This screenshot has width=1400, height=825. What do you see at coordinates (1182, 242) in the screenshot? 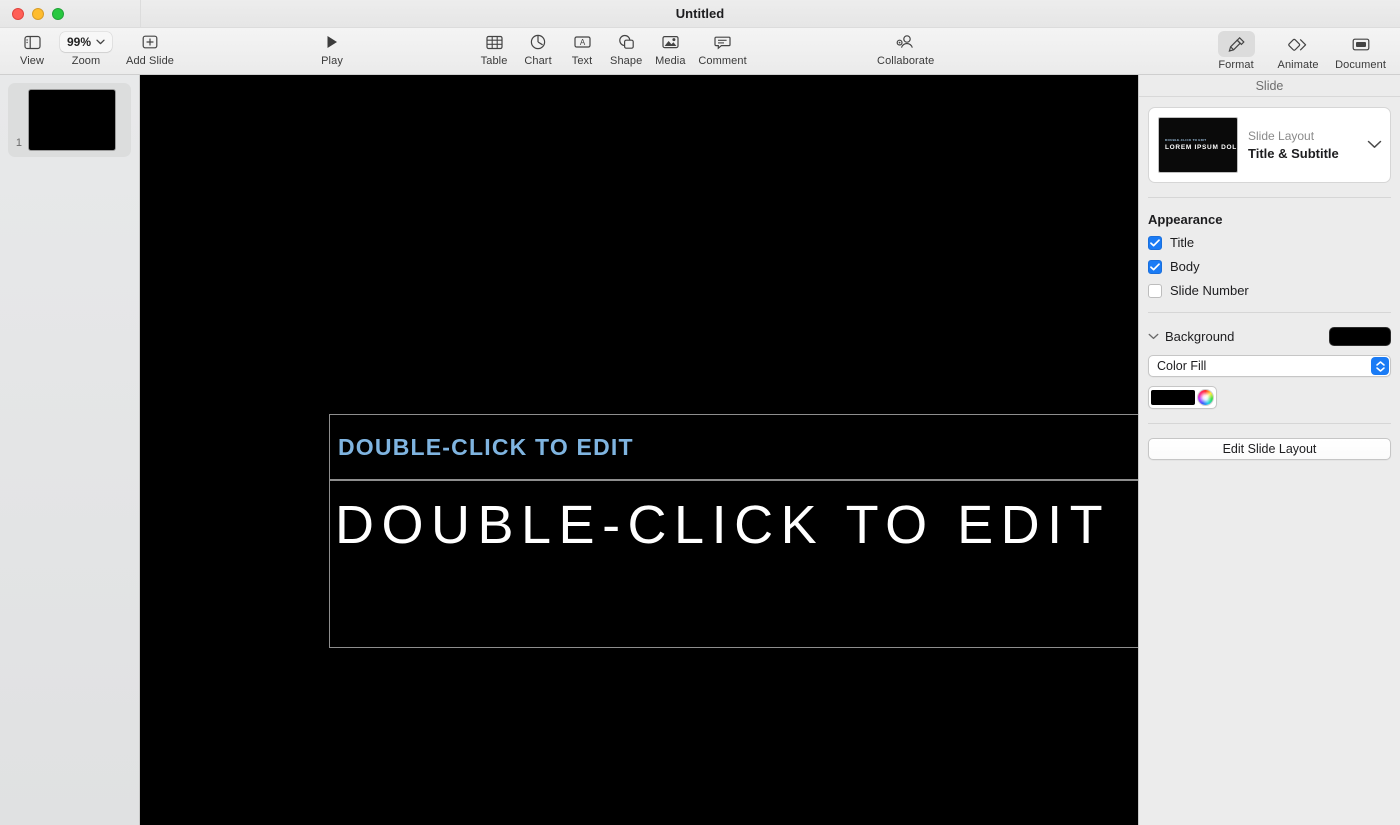
I see `title-checkbox-label: Title` at bounding box center [1182, 242].